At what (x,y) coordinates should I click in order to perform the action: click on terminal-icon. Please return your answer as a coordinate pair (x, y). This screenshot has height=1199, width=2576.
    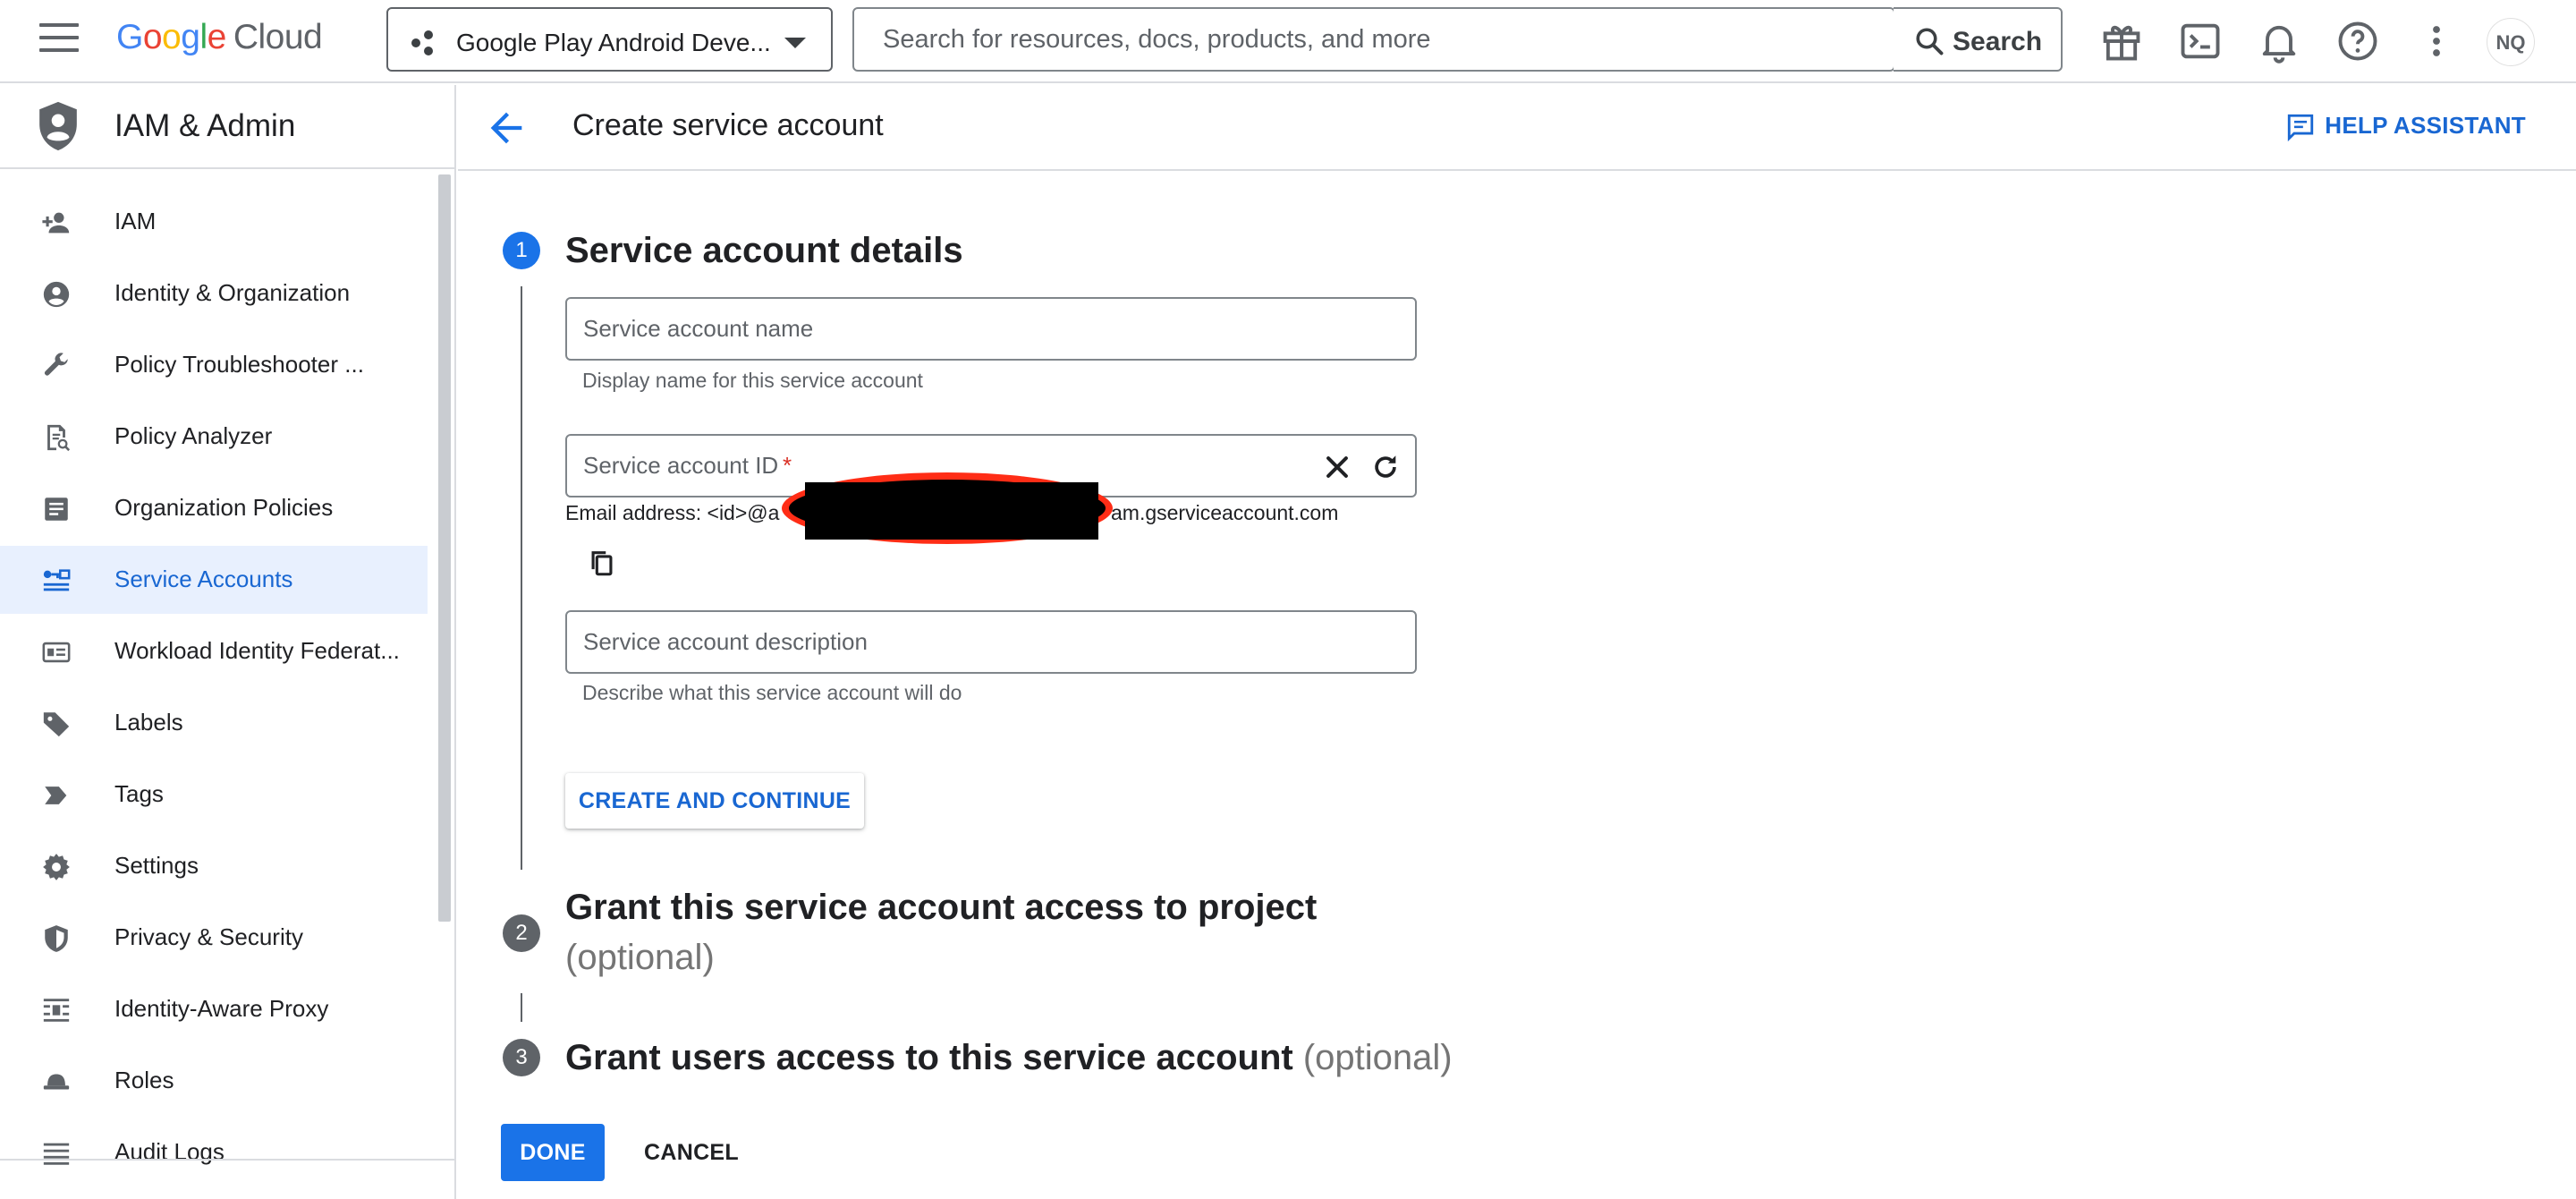
    Looking at the image, I should click on (2200, 41).